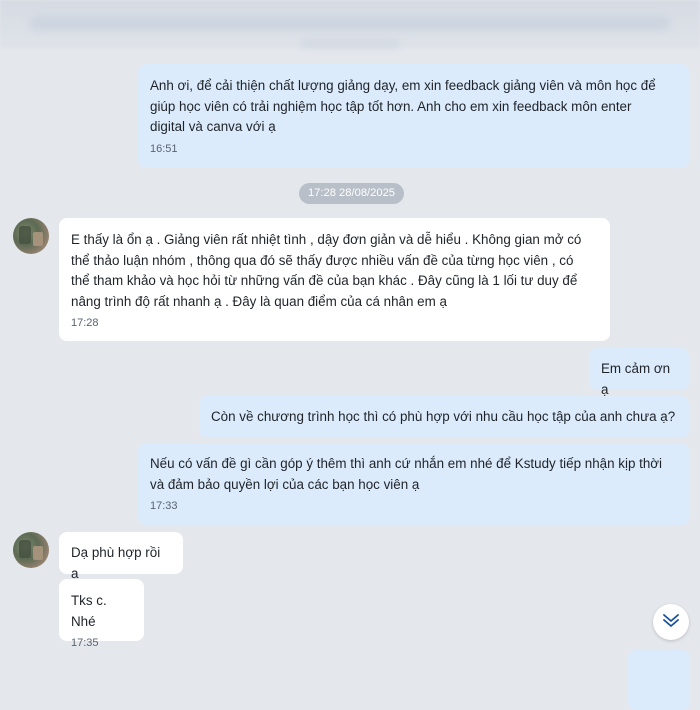 The height and width of the screenshot is (710, 700). What do you see at coordinates (659, 680) in the screenshot?
I see `message-bubble-outgoing` at bounding box center [659, 680].